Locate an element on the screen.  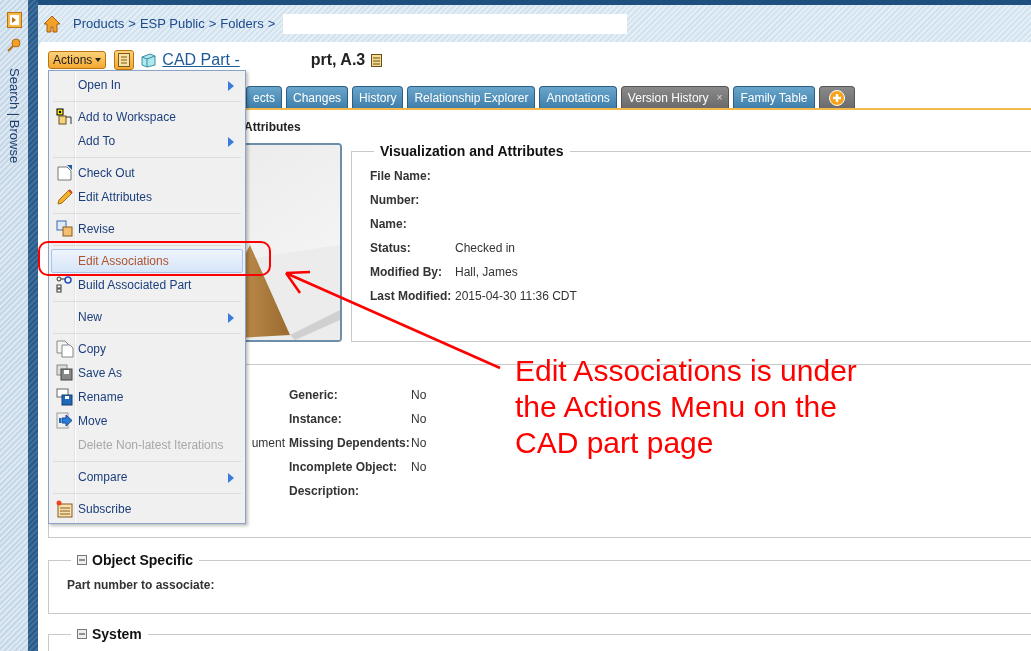
menu-item: Check Out is located at coordinates (147, 173).